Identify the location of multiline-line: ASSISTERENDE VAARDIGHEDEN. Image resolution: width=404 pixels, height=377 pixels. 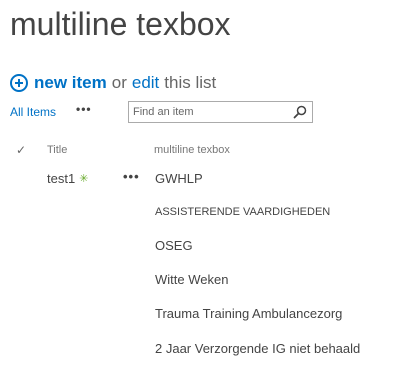
(243, 212).